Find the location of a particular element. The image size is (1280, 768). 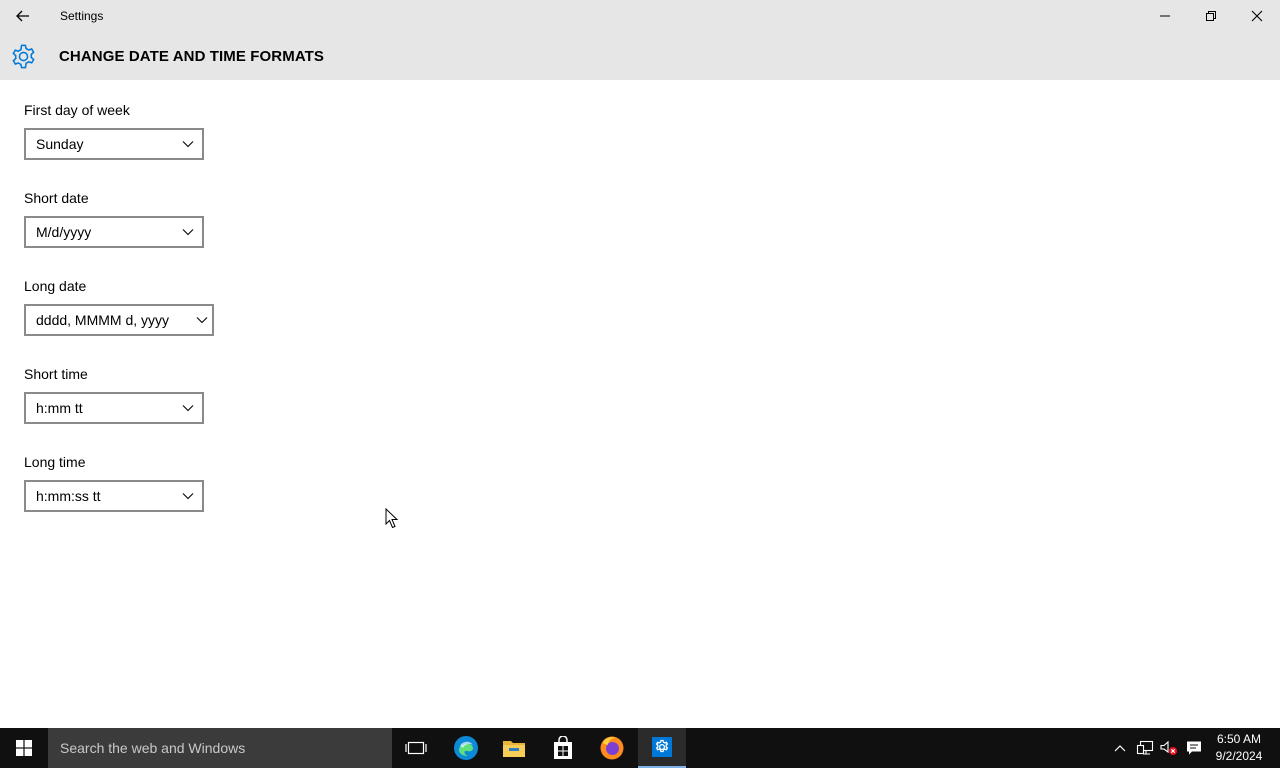

short-time-value: h:mm tt is located at coordinates (59, 408).